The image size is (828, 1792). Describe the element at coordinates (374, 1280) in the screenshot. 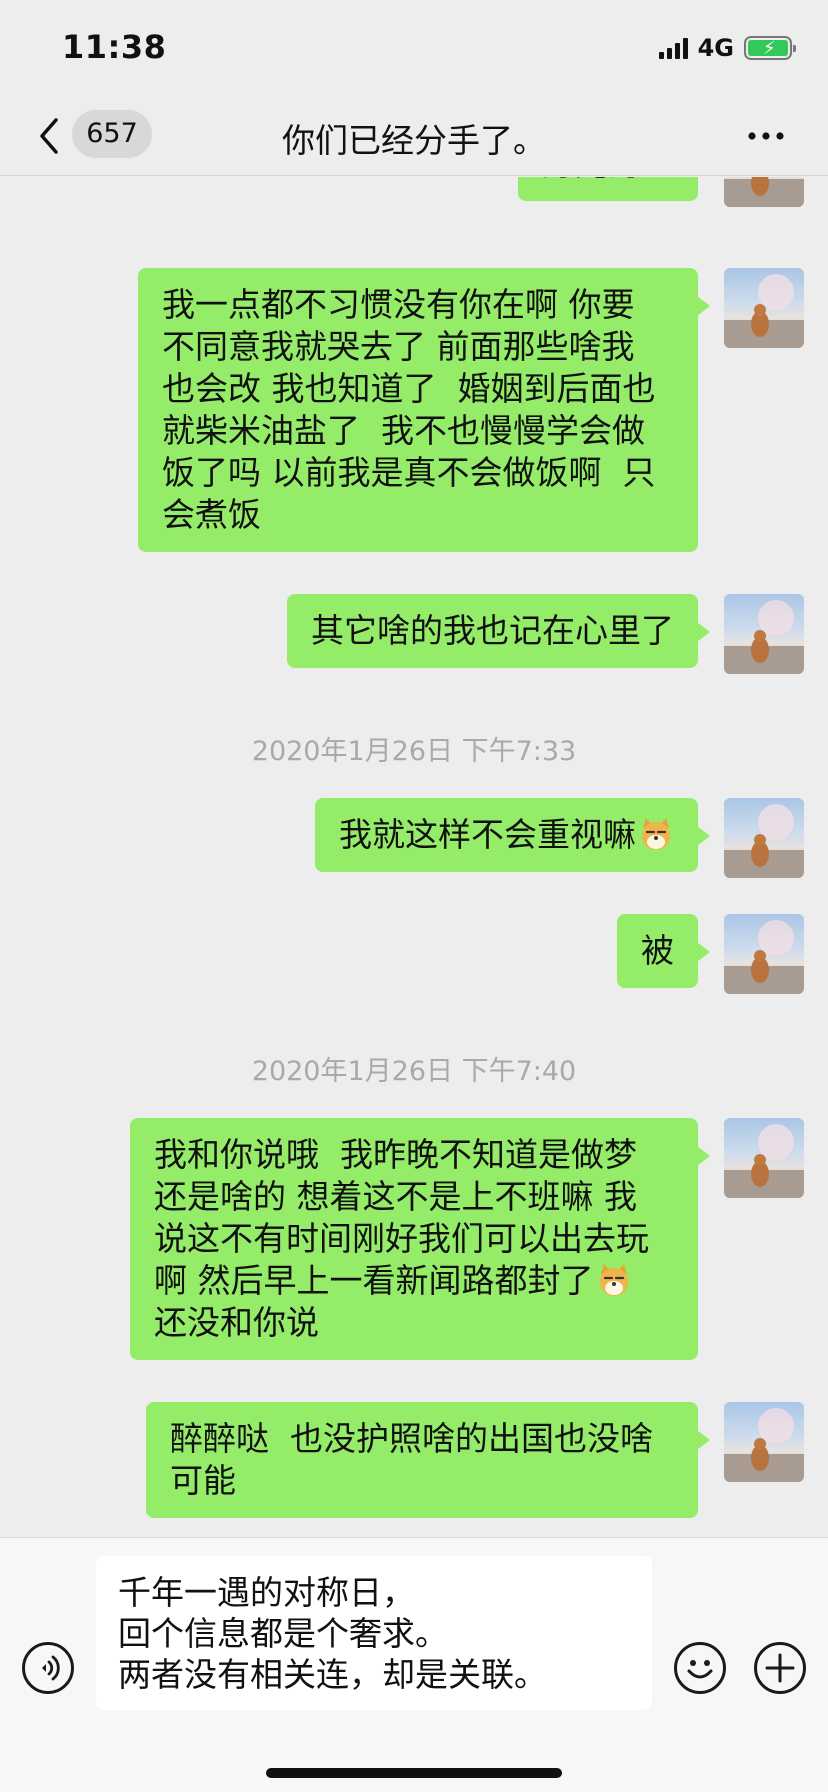

I see `message-text: 啊 然后早上一看新闻路都封了` at that location.